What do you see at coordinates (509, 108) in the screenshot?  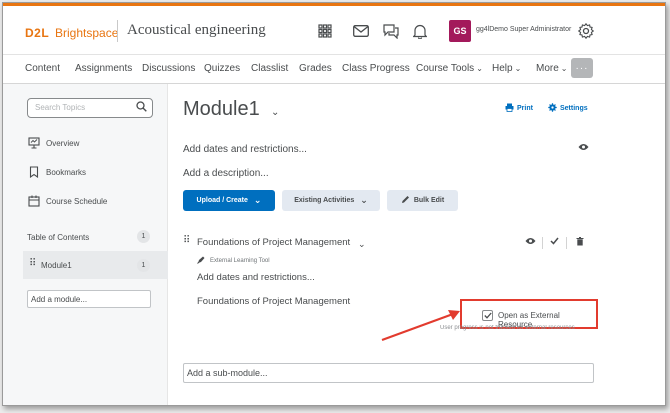 I see `printer-icon` at bounding box center [509, 108].